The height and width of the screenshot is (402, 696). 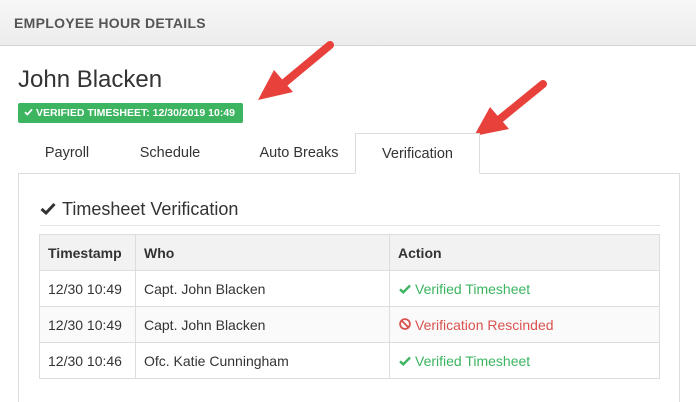 What do you see at coordinates (87, 252) in the screenshot?
I see `column-header-timestamp: Timestamp` at bounding box center [87, 252].